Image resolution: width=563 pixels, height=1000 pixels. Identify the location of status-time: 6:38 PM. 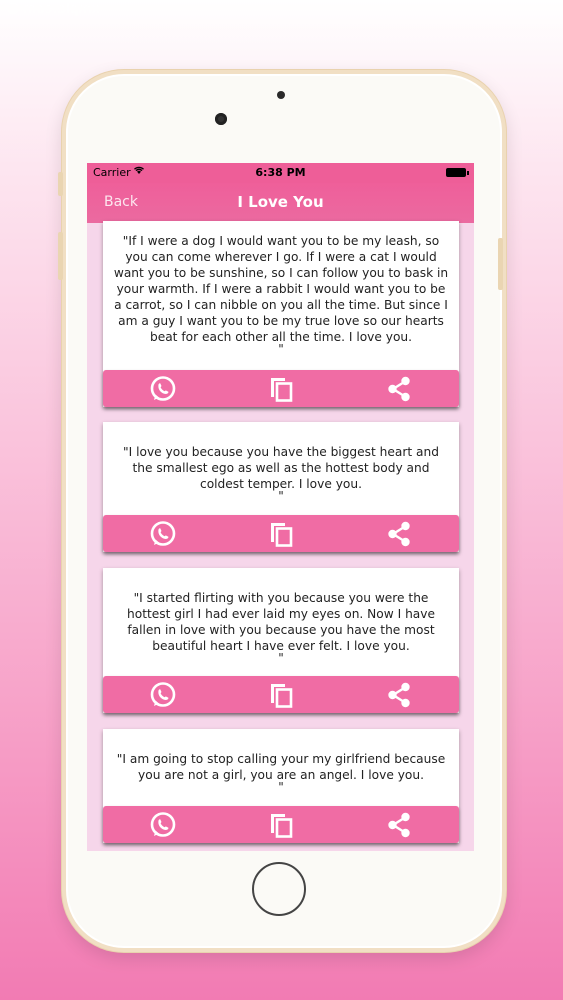
(280, 172).